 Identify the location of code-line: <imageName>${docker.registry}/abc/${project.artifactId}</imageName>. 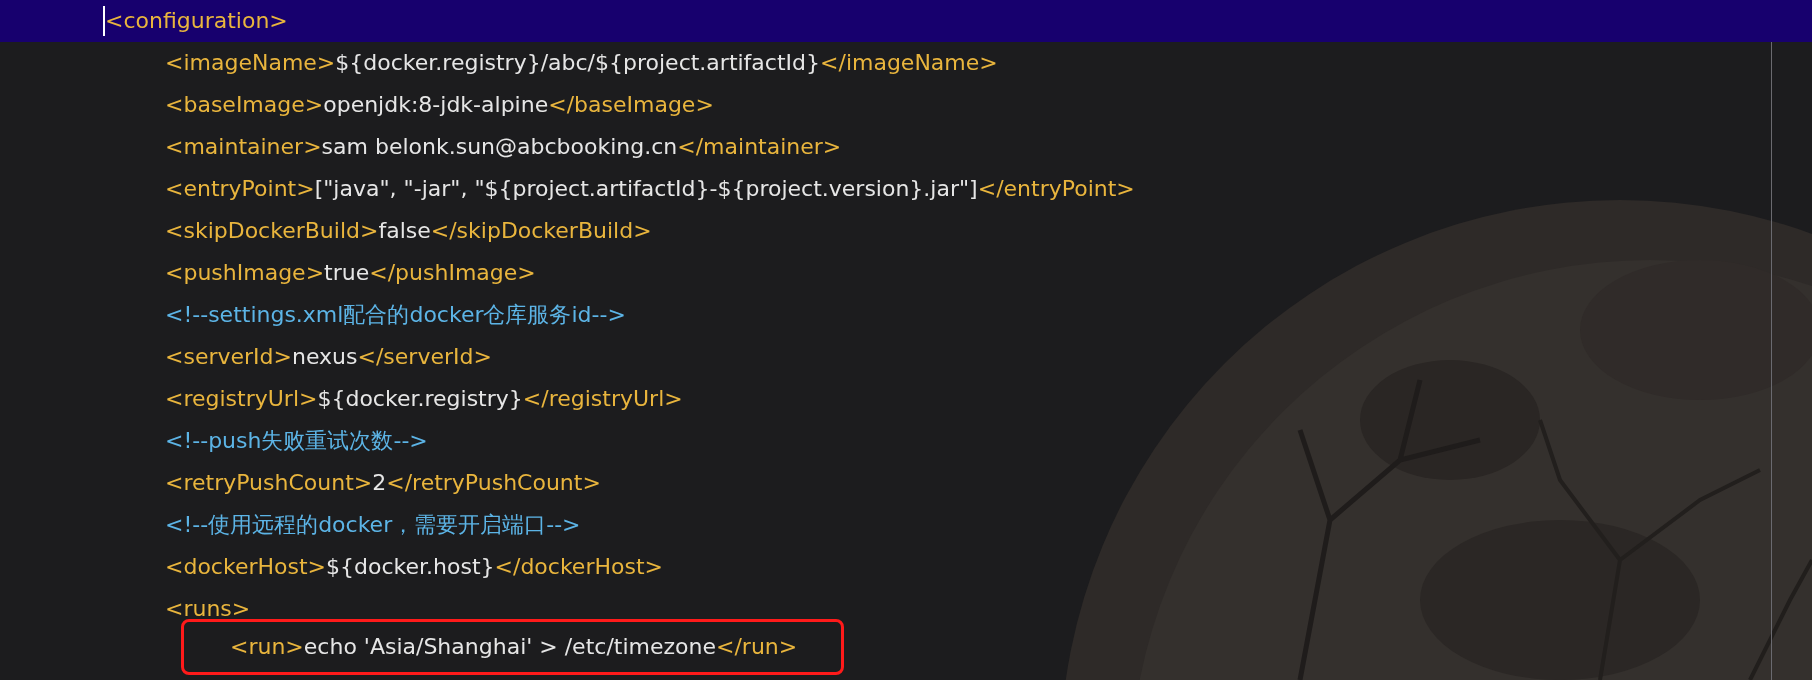
(581, 63).